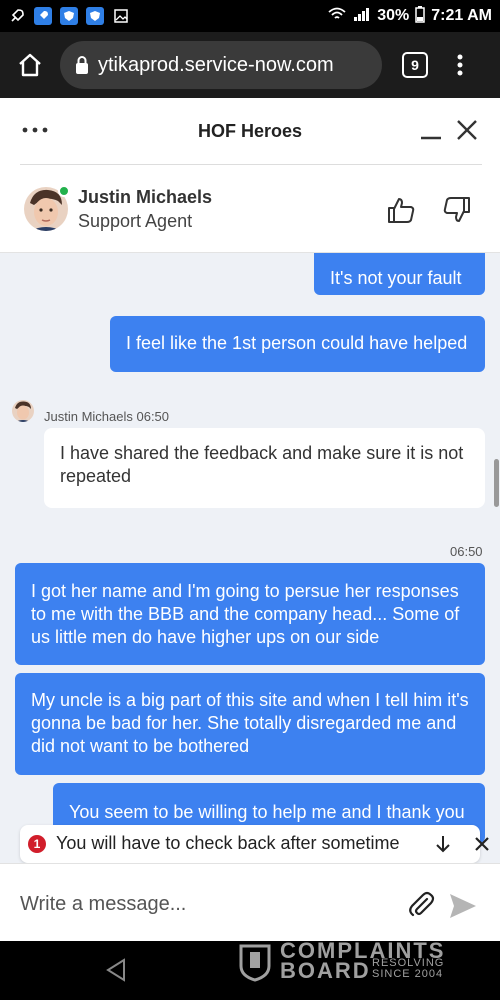 The width and height of the screenshot is (500, 1000). I want to click on more-horizontal-icon, so click(35, 130).